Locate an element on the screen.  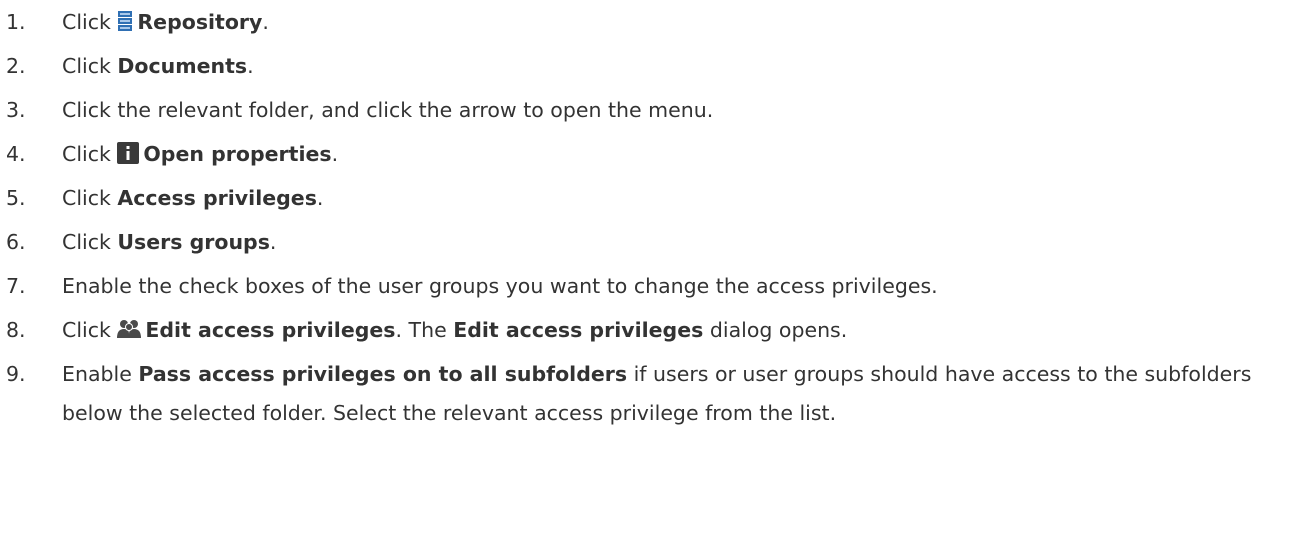
step-number: 1. is located at coordinates (16, 22).